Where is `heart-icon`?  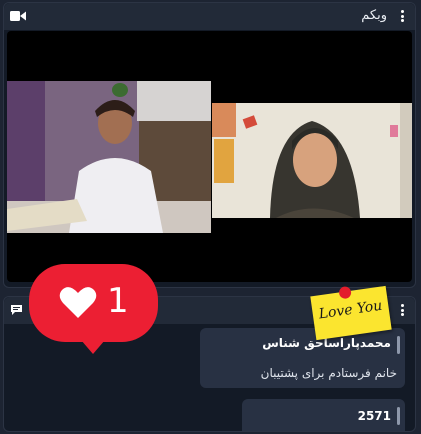 heart-icon is located at coordinates (78, 302).